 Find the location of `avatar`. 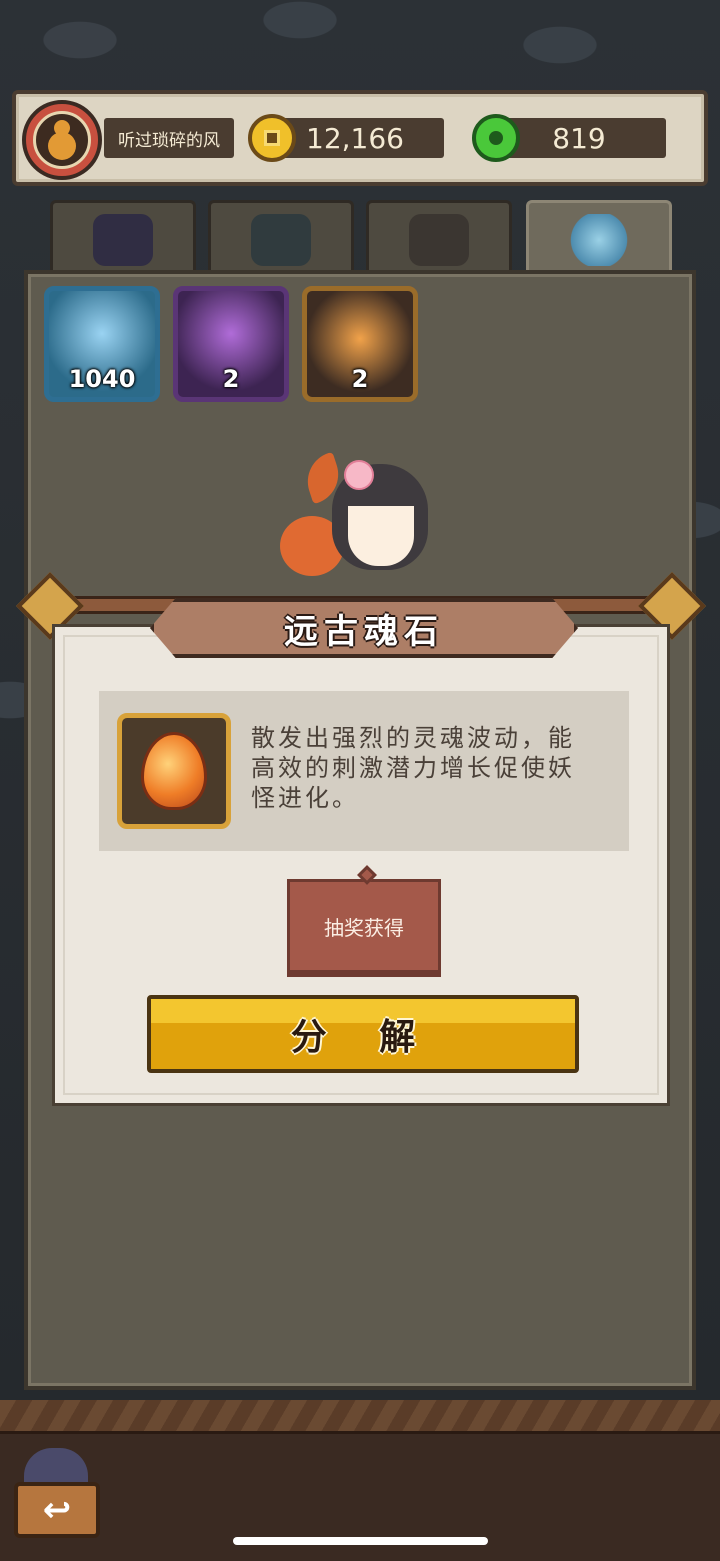

avatar is located at coordinates (62, 140).